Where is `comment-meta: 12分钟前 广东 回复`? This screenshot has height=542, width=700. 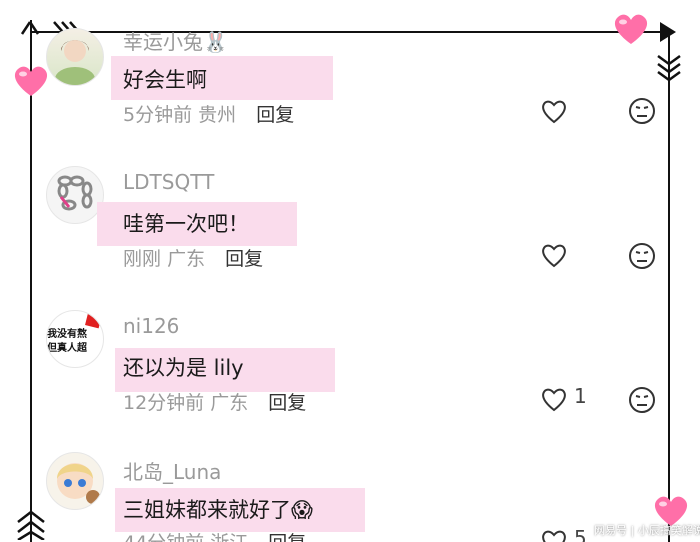
comment-meta: 12分钟前 广东 回复 is located at coordinates (214, 401).